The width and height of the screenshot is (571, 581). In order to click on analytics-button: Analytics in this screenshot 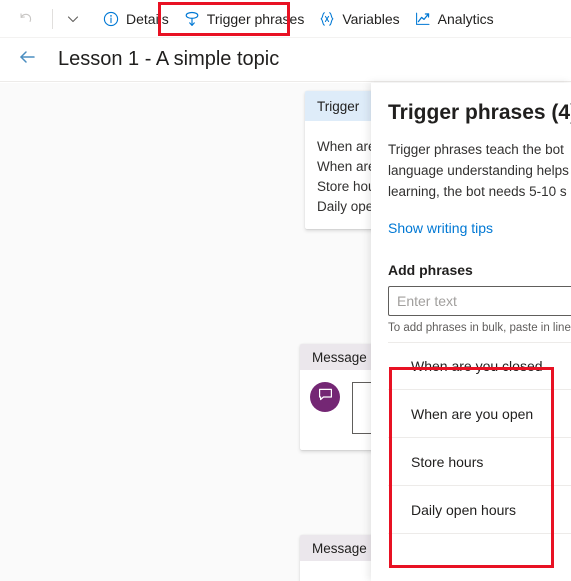, I will do `click(454, 19)`.